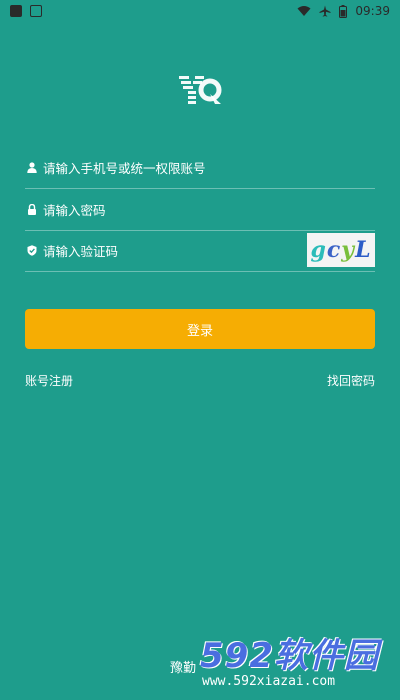 This screenshot has width=400, height=700. I want to click on watermark: 592软件园 www.592xiazai.com, so click(298, 664).